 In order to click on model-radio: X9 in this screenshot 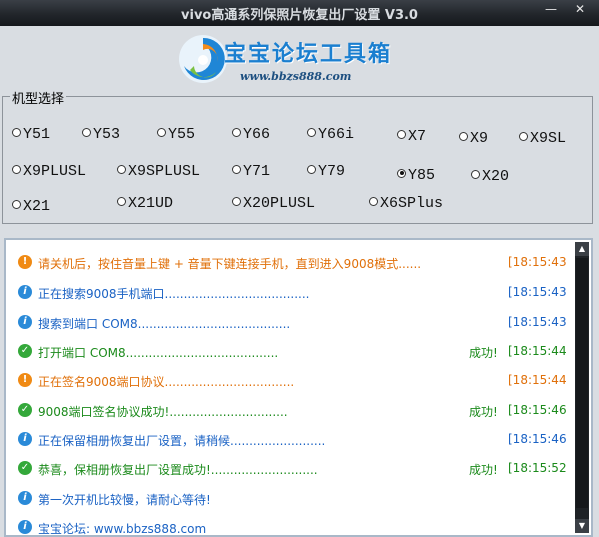, I will do `click(473, 138)`.